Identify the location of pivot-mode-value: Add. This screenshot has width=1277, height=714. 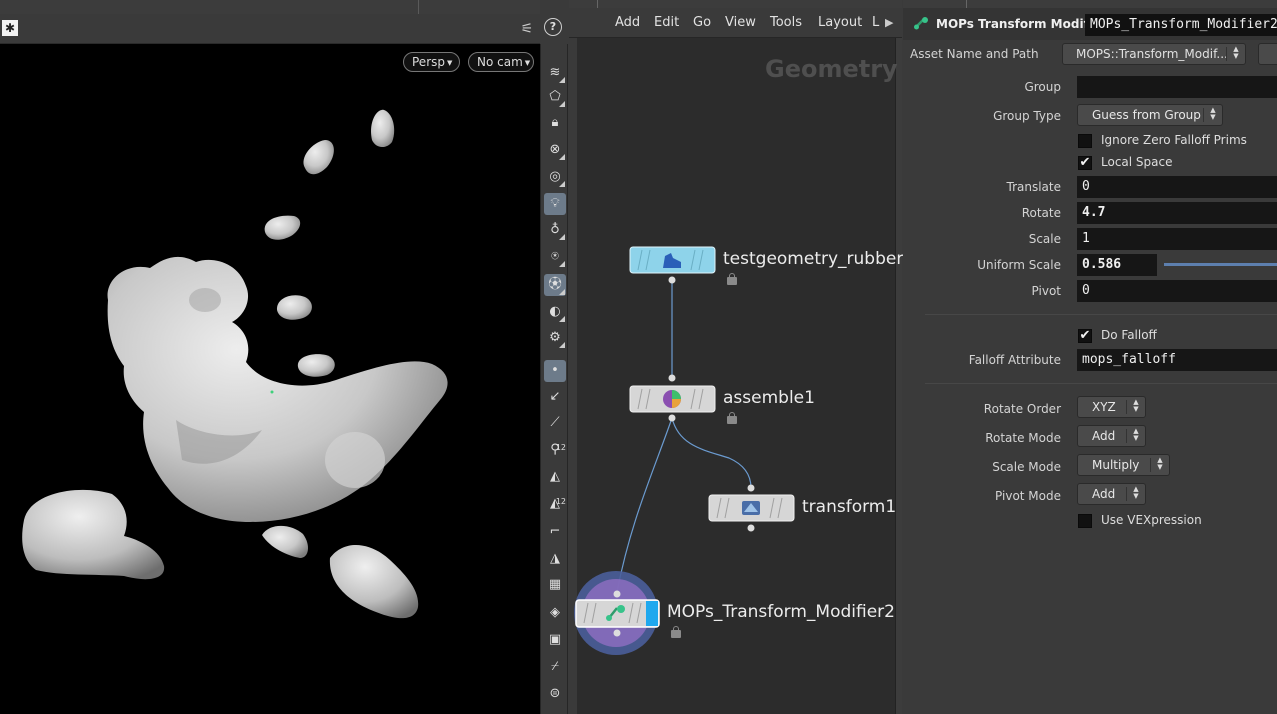
(1104, 494).